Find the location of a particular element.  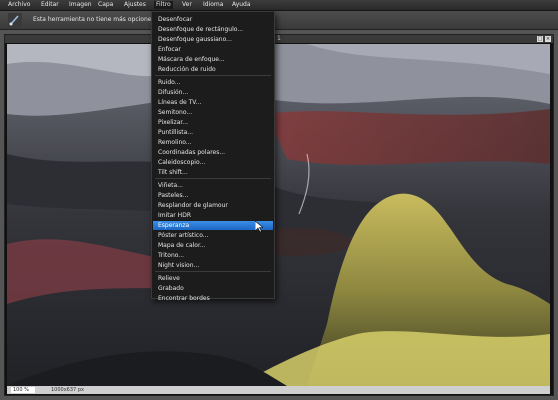

menu-idioma: Idioma is located at coordinates (213, 5).